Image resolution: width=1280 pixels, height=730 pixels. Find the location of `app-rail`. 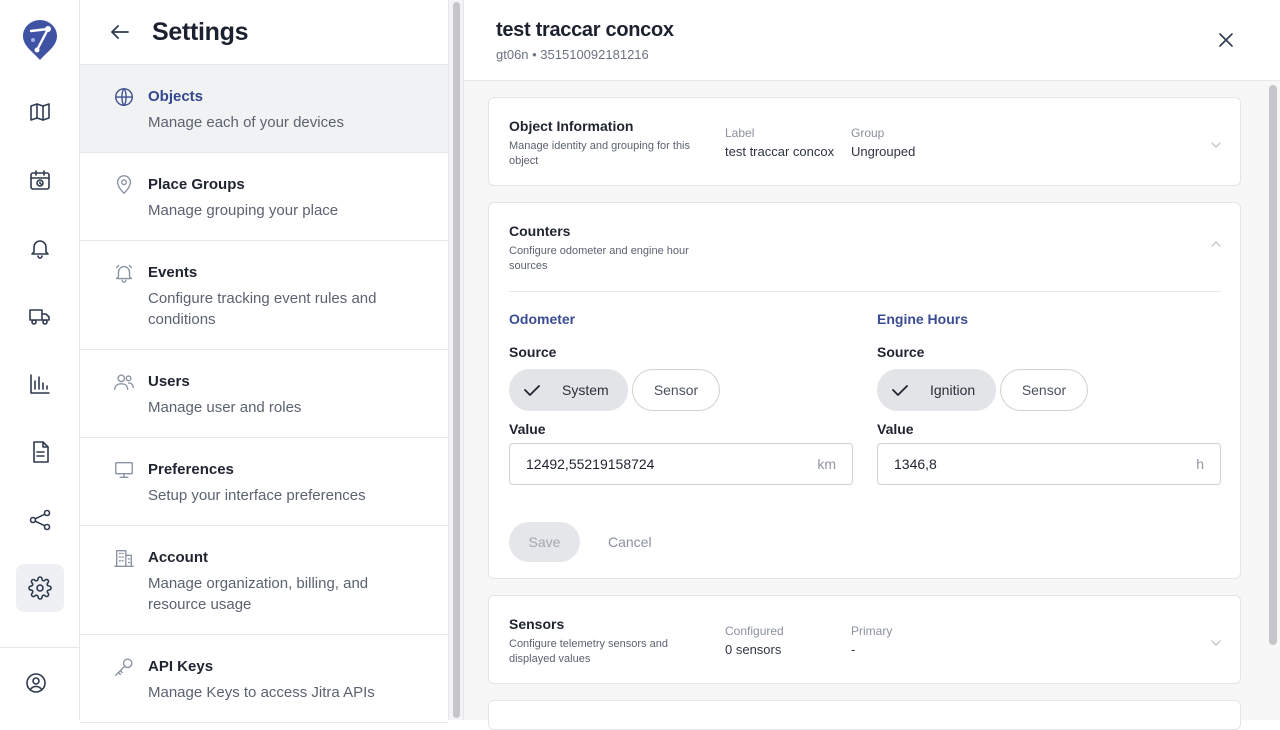

app-rail is located at coordinates (40, 360).